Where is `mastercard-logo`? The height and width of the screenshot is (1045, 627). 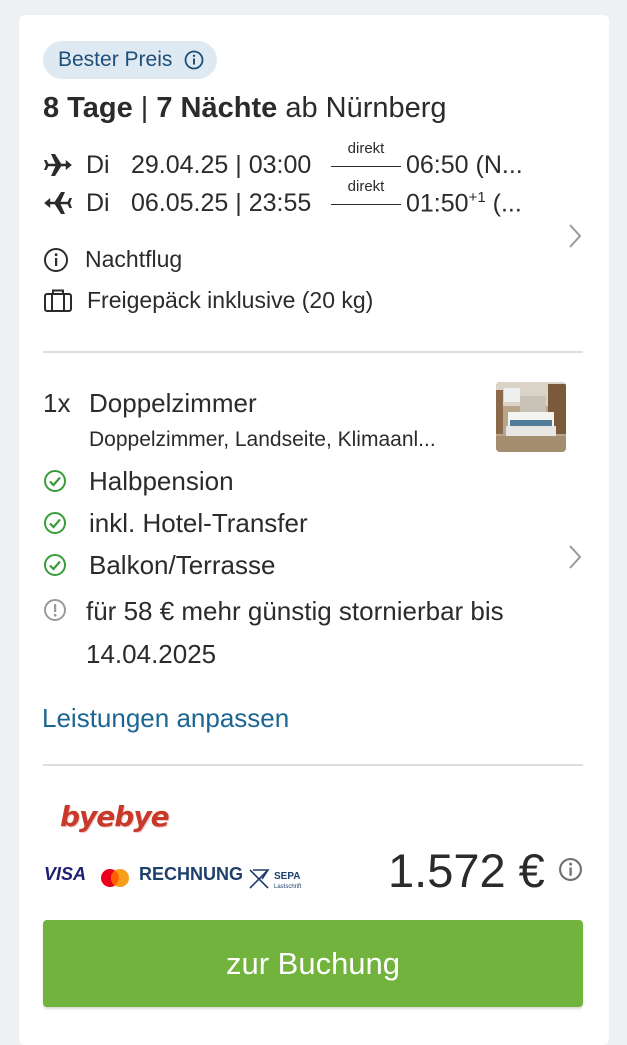
mastercard-logo is located at coordinates (115, 878).